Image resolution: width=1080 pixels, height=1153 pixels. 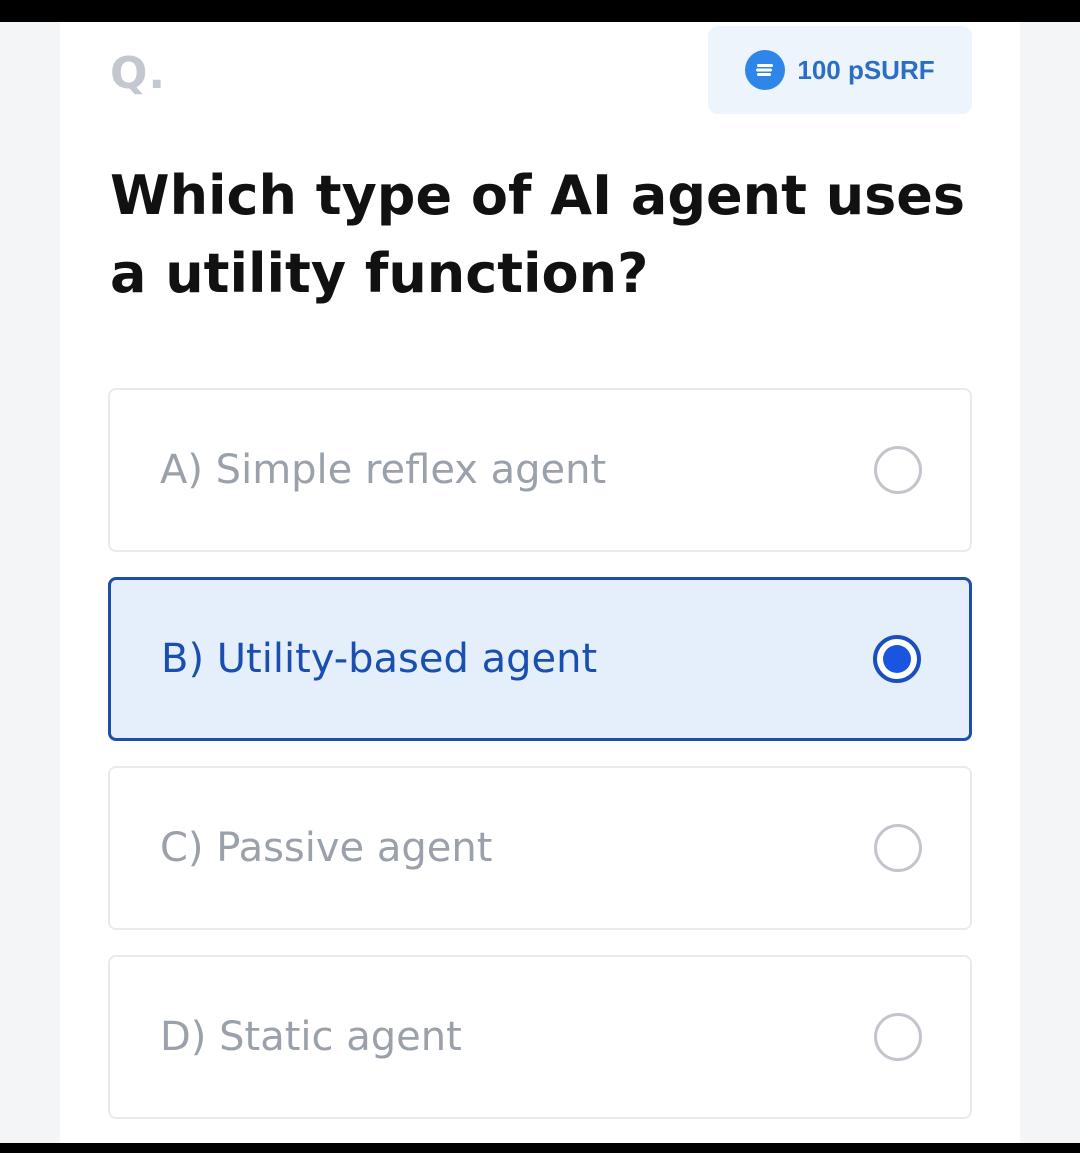 I want to click on option-a-label: A) Simple reflex agent, so click(x=383, y=470).